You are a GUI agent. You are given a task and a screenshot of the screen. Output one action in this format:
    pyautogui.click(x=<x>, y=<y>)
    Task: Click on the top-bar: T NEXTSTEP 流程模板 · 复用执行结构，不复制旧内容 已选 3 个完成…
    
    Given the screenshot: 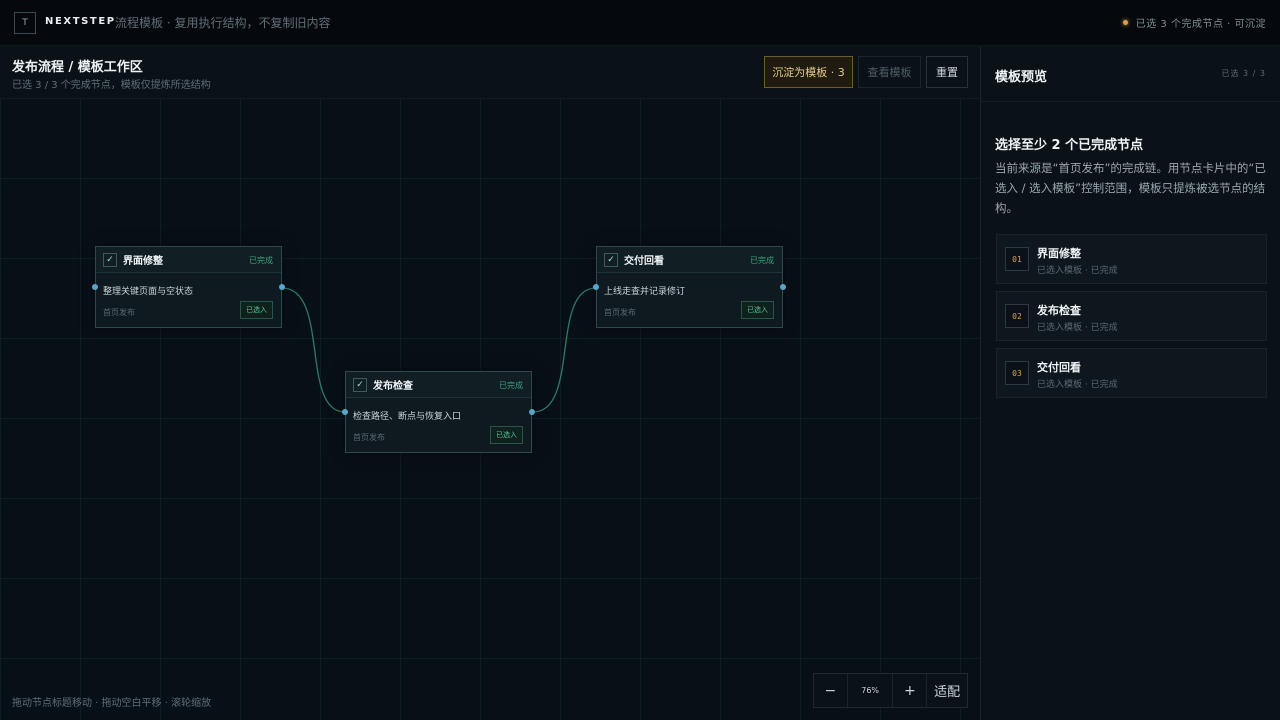 What is the action you would take?
    pyautogui.click(x=640, y=23)
    